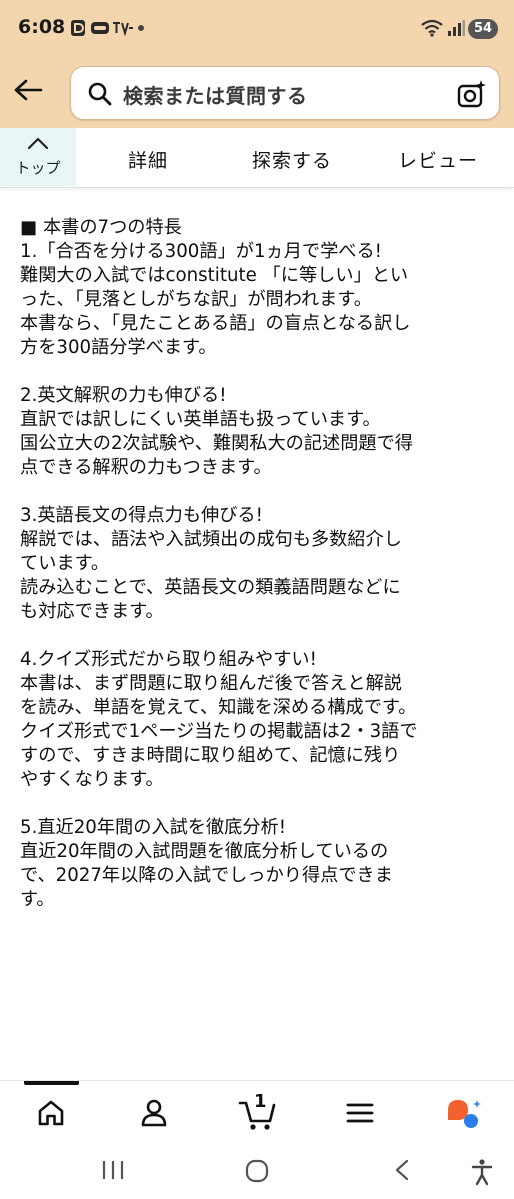  What do you see at coordinates (463, 1114) in the screenshot?
I see `assistant-icon` at bounding box center [463, 1114].